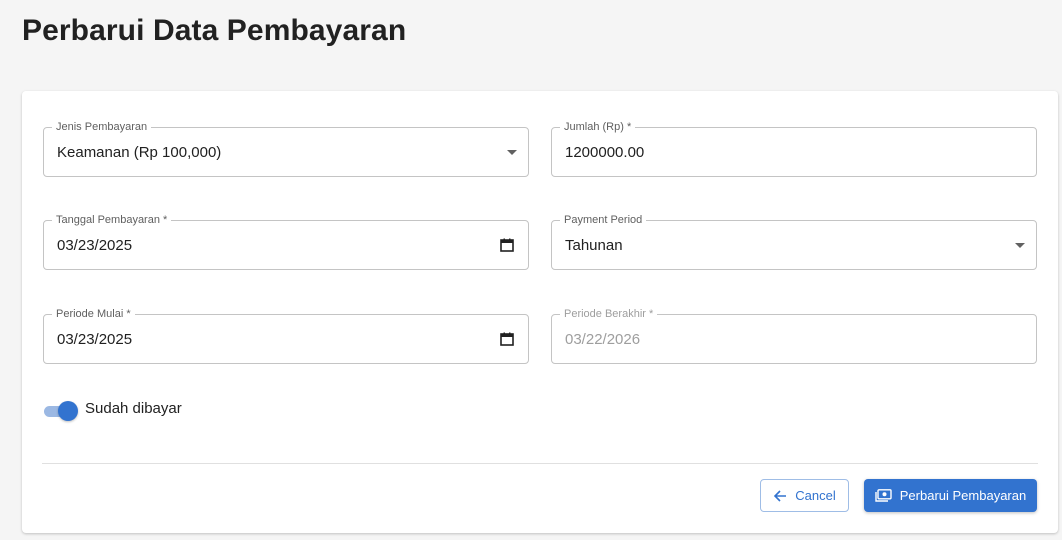  What do you see at coordinates (598, 127) in the screenshot?
I see `amount-label: Jumlah (Rp) *` at bounding box center [598, 127].